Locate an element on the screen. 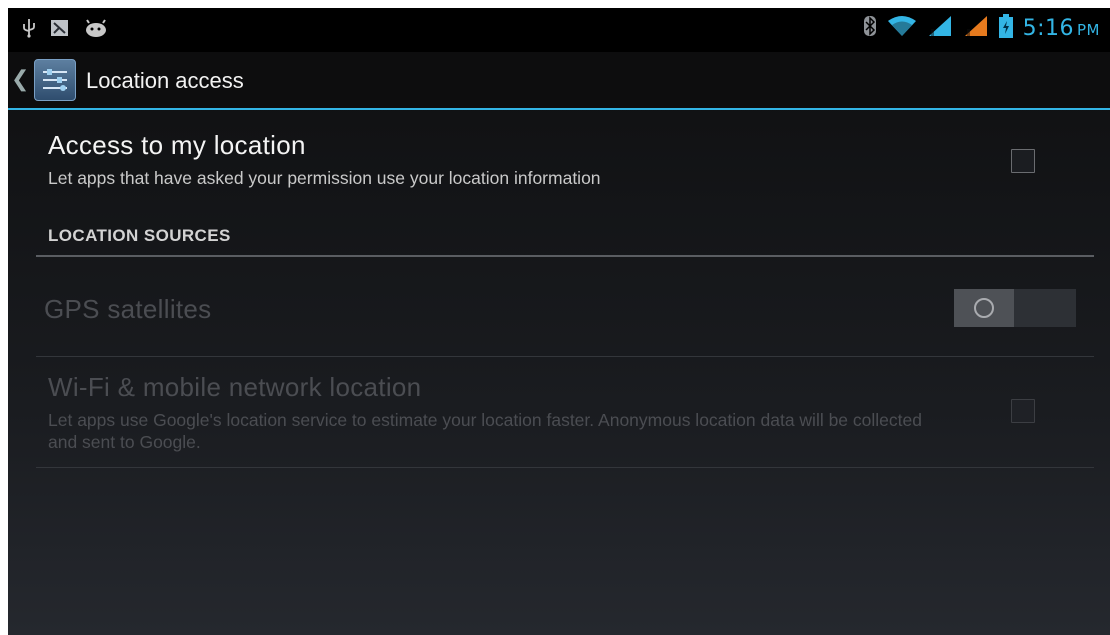 This screenshot has height=635, width=1110. notification-icons is located at coordinates (65, 30).